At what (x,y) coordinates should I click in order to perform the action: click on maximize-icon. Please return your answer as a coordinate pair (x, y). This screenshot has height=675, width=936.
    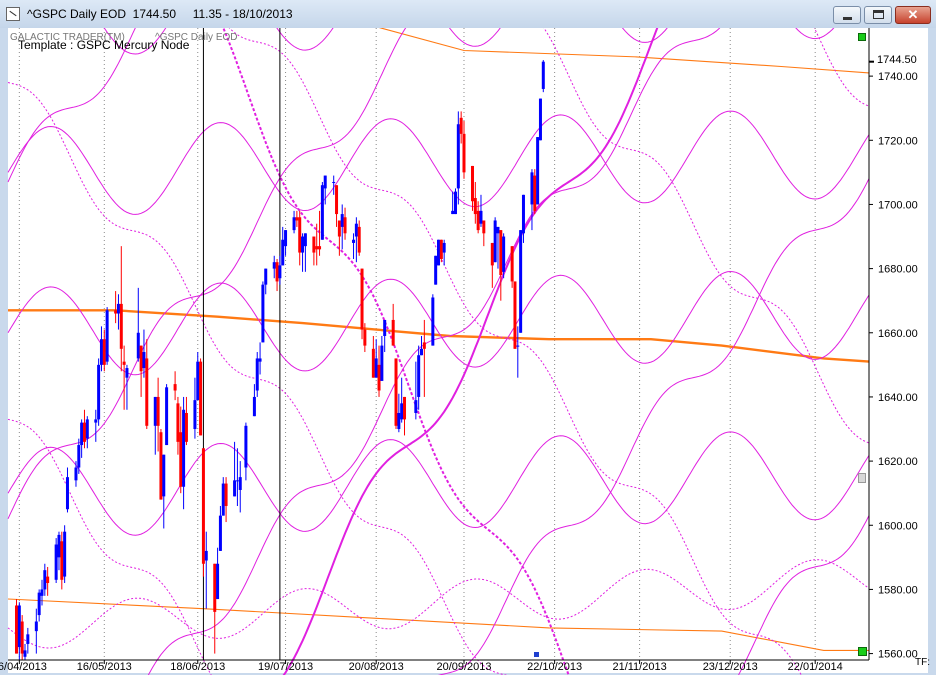
    Looking at the image, I should click on (878, 14).